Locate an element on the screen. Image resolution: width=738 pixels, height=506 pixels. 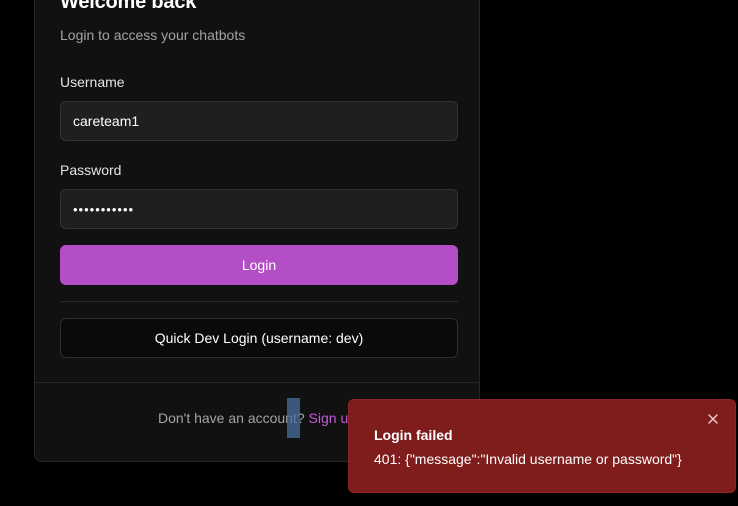
close-icon is located at coordinates (713, 420).